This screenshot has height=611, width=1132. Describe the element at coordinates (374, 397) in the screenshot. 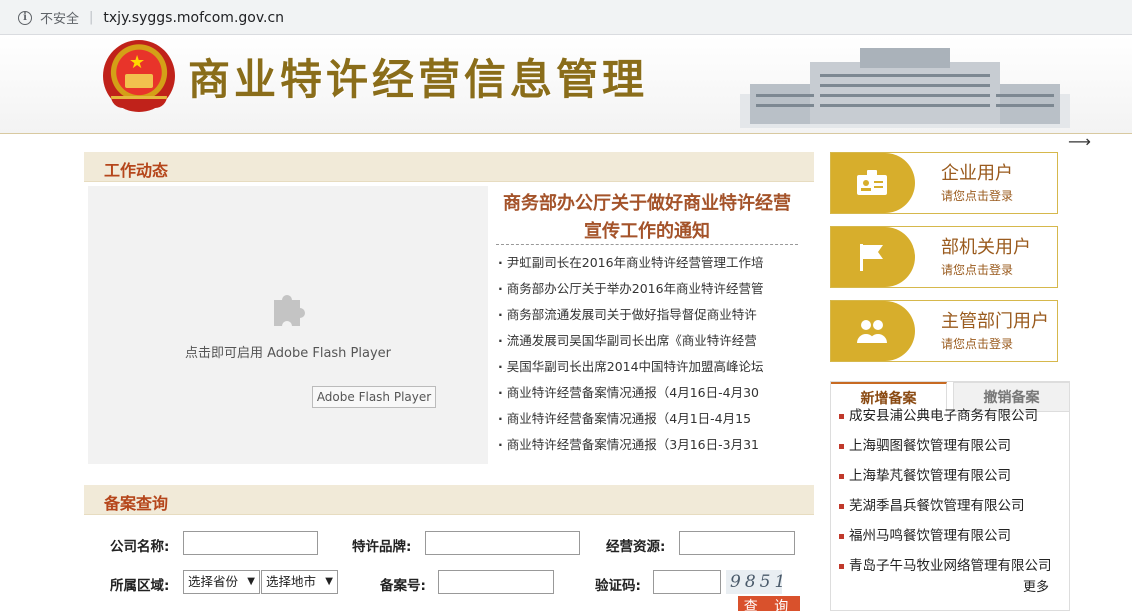

I see `flash-player-button: Adobe Flash Player` at that location.